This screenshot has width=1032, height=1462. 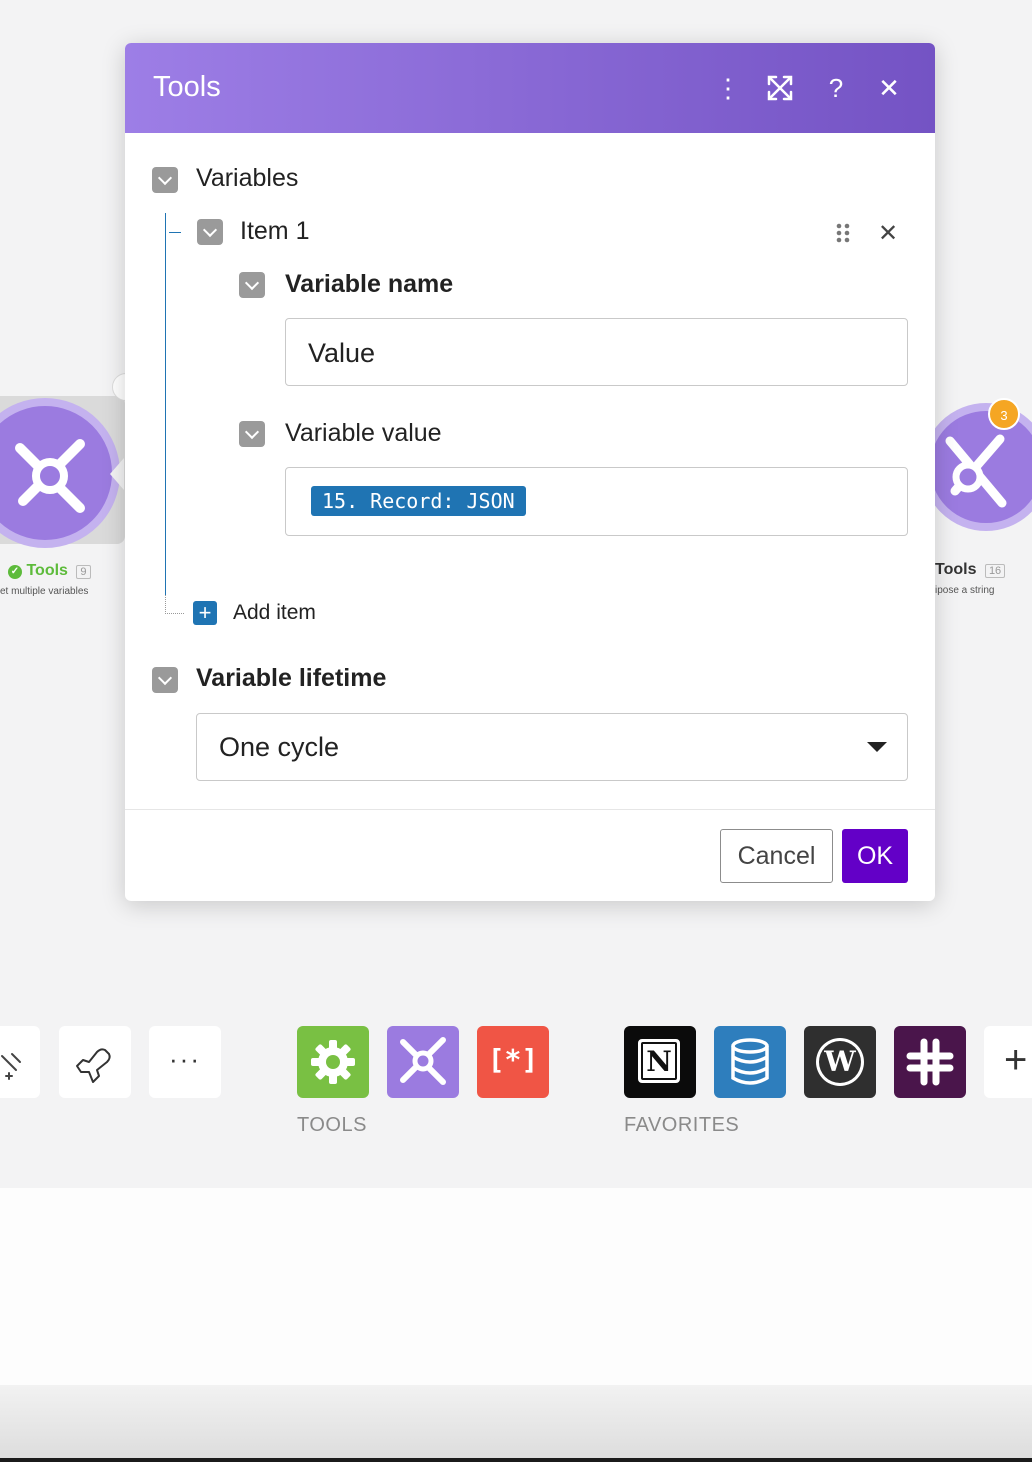 I want to click on module-number: 16, so click(x=995, y=571).